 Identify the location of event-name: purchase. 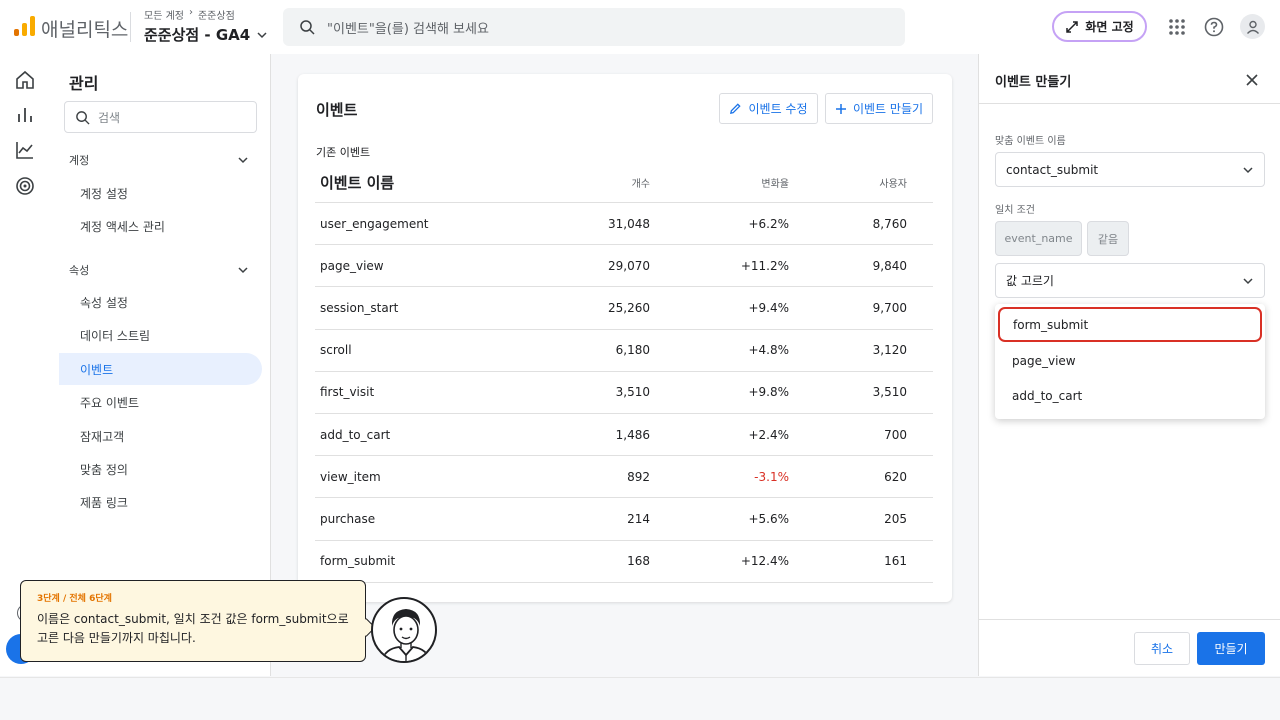
(348, 518).